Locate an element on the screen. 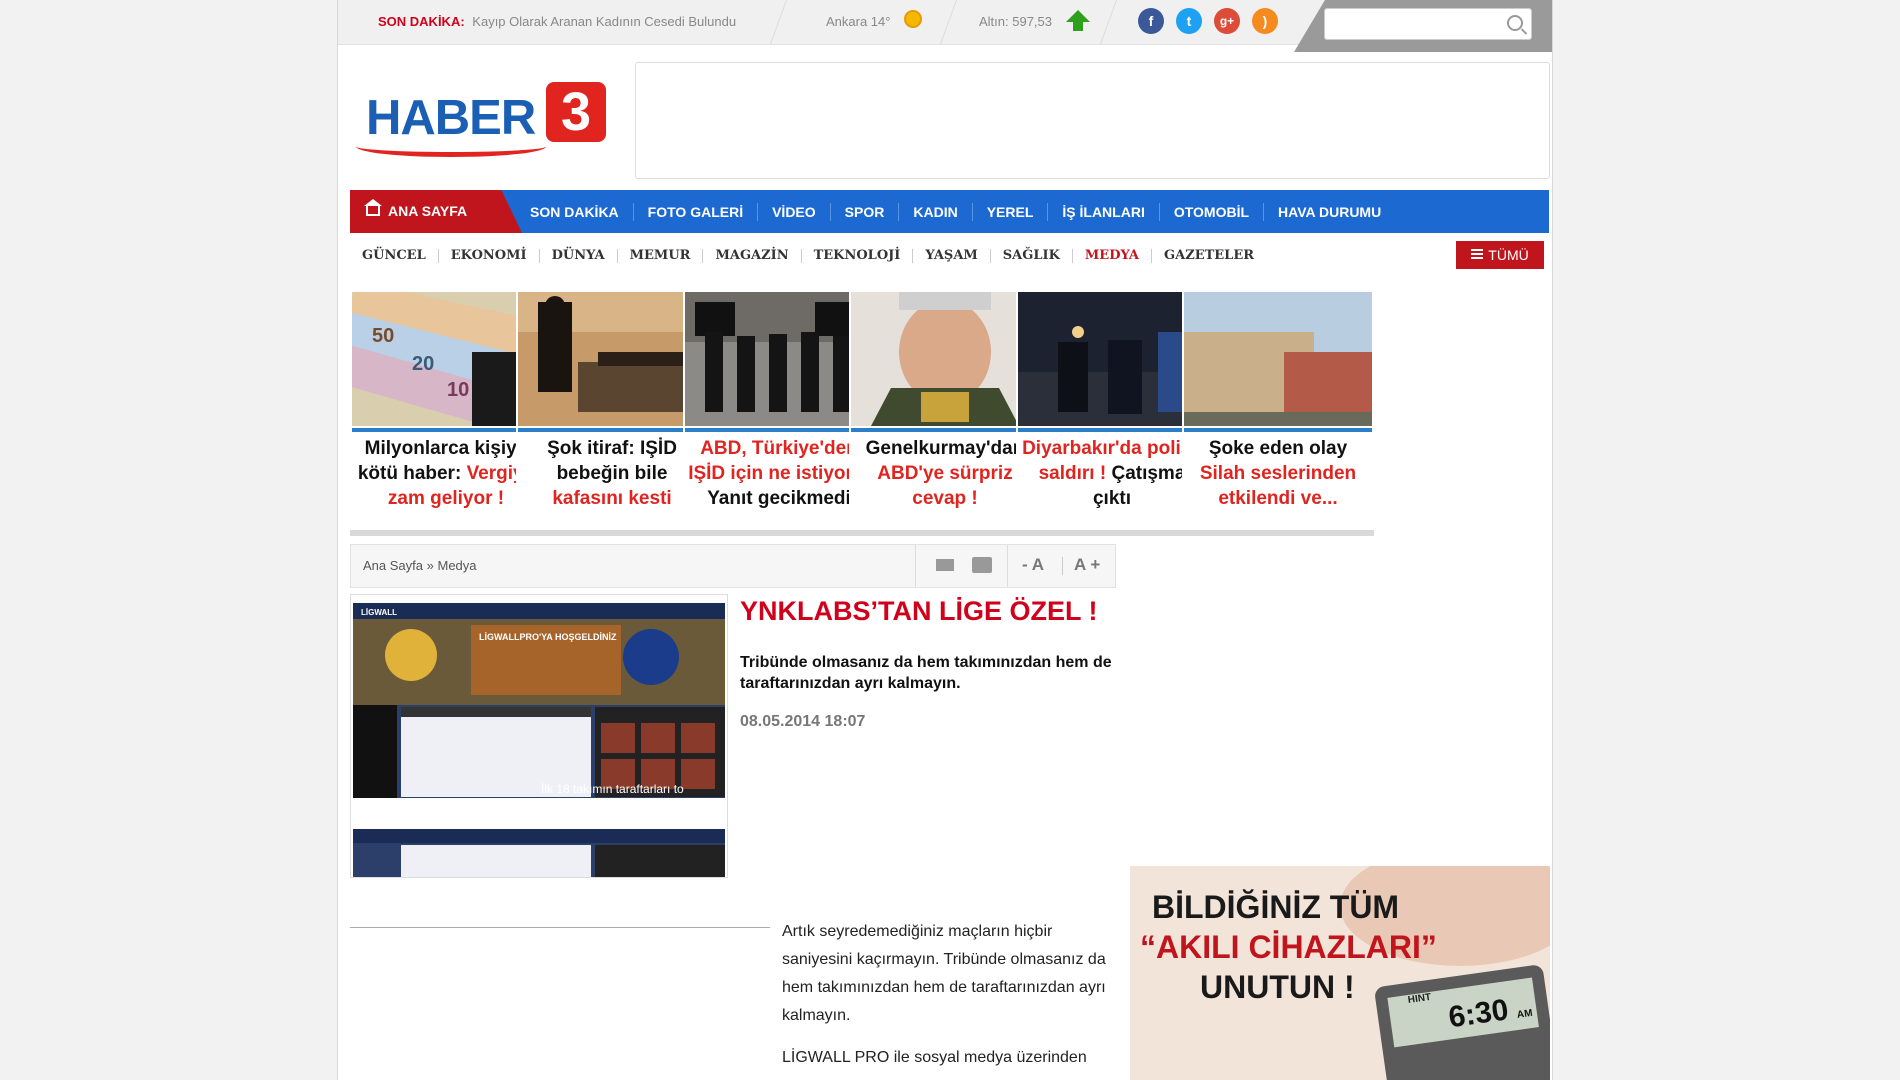 The height and width of the screenshot is (1080, 1900). category-gazeteler: GAZETELER is located at coordinates (1209, 256).